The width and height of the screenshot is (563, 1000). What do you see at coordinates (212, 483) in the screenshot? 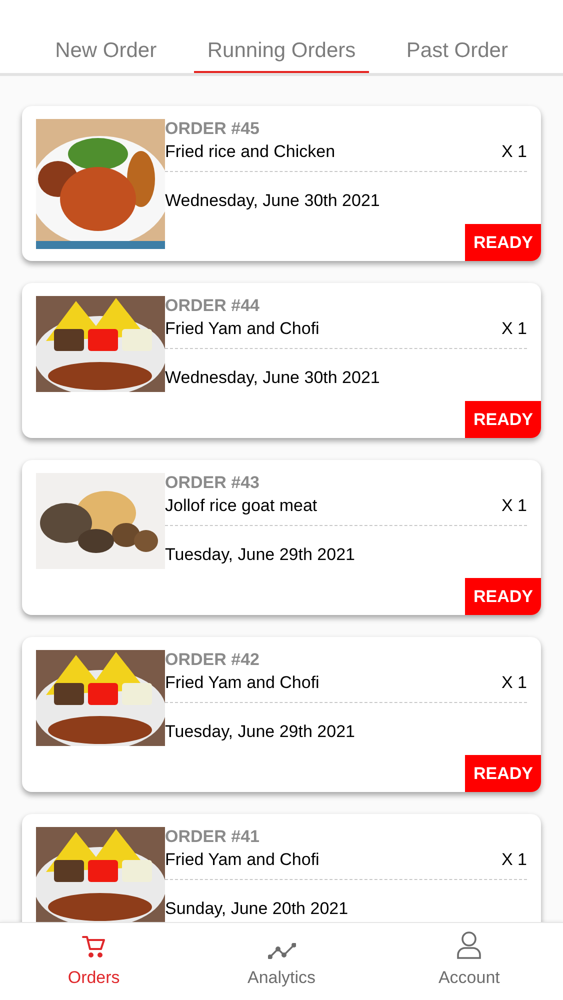
I see `order-number: ORDER #43` at bounding box center [212, 483].